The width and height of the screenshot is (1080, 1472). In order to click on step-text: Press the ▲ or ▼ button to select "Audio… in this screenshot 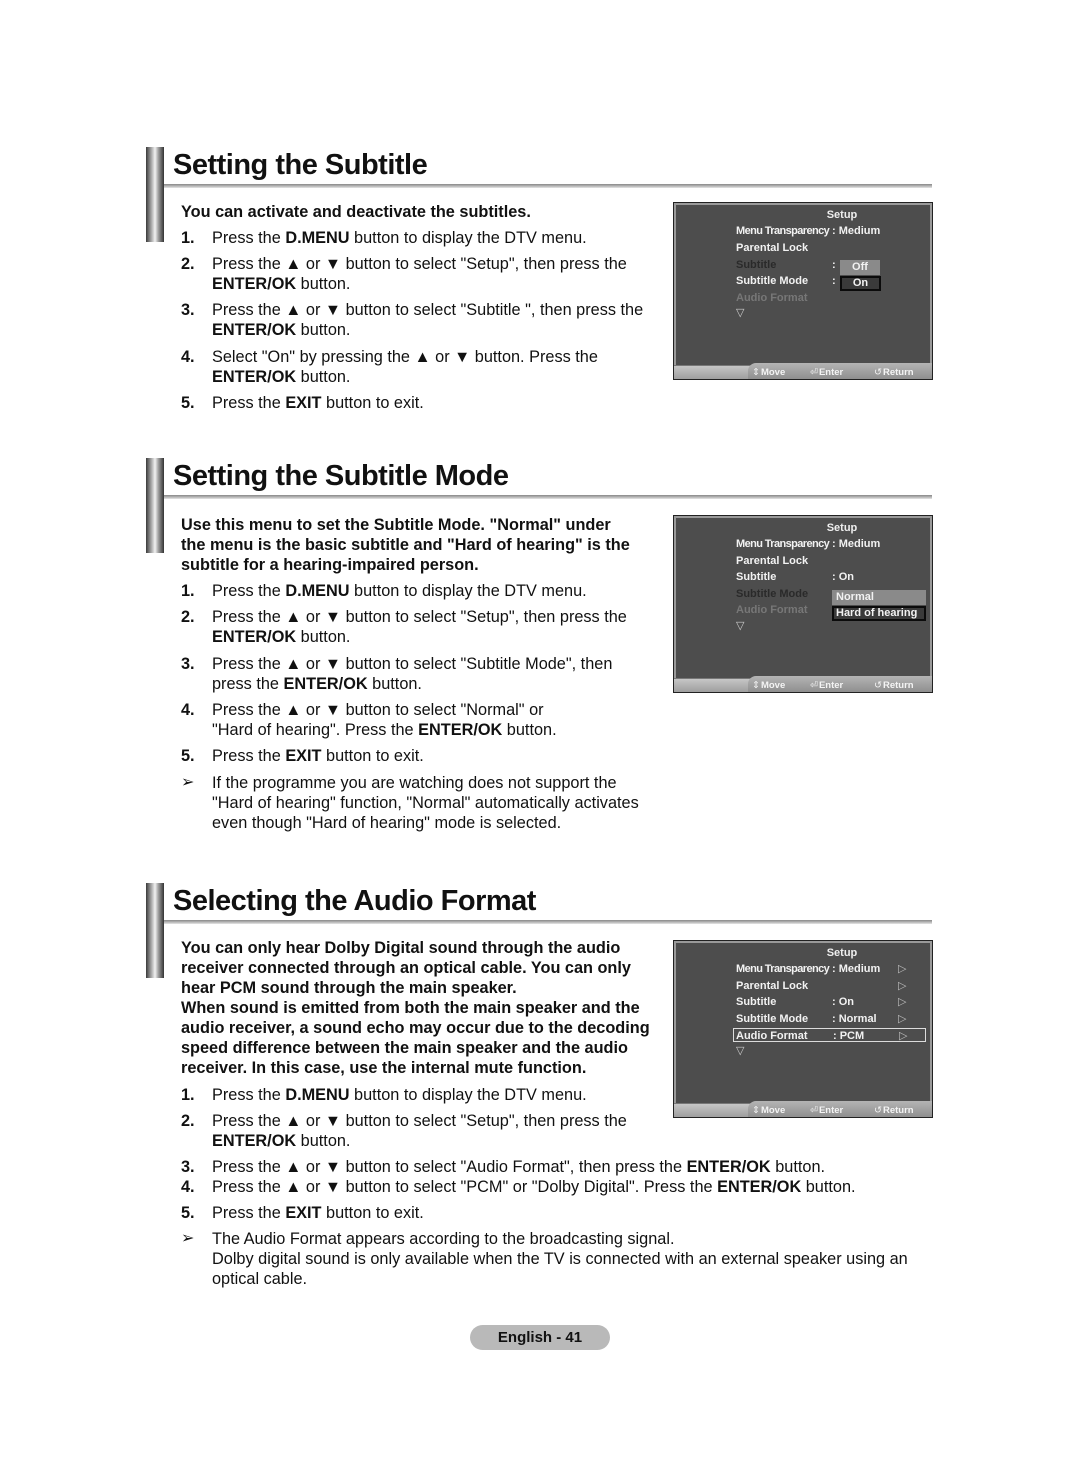, I will do `click(519, 1167)`.